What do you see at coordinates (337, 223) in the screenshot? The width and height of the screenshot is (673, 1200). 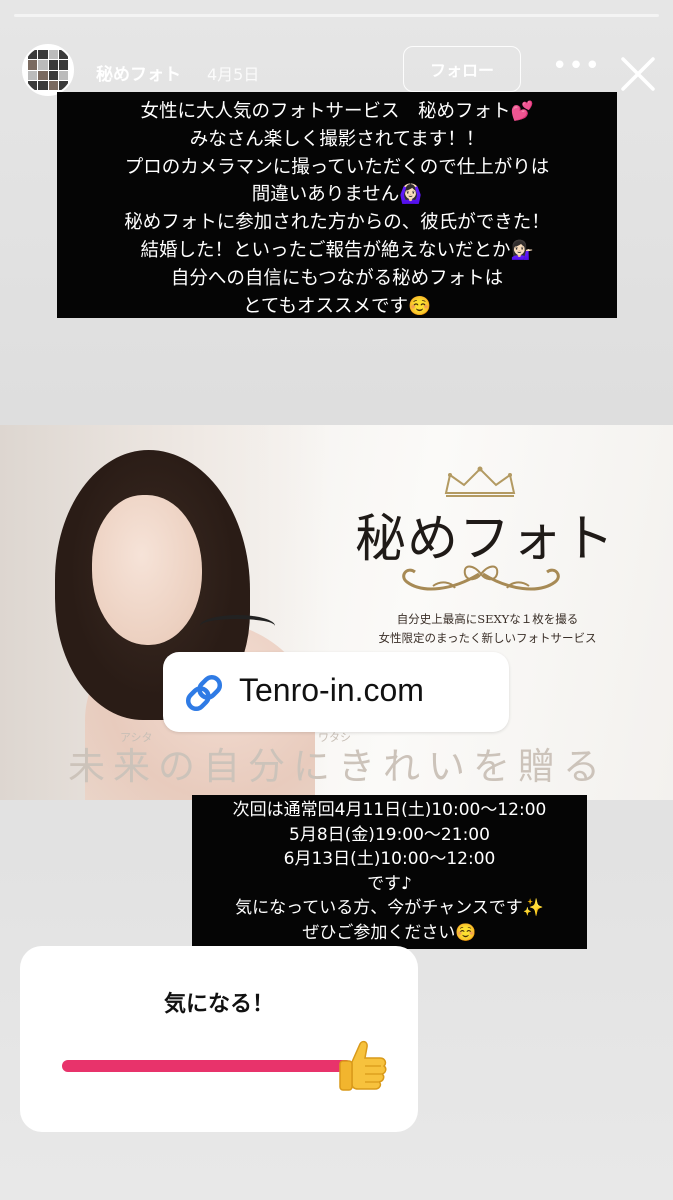 I see `caption-line: 秘めフォトに参加された方からの、彼氏ができた！` at bounding box center [337, 223].